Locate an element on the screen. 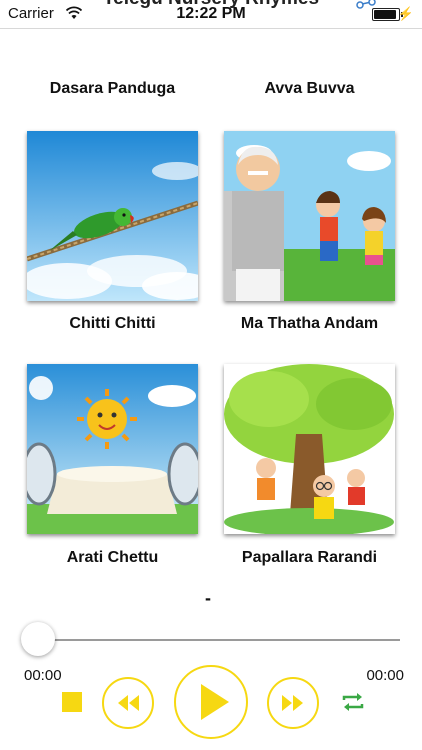 The height and width of the screenshot is (750, 422). song-title-thatha: Ma Thatha Andam is located at coordinates (309, 324).